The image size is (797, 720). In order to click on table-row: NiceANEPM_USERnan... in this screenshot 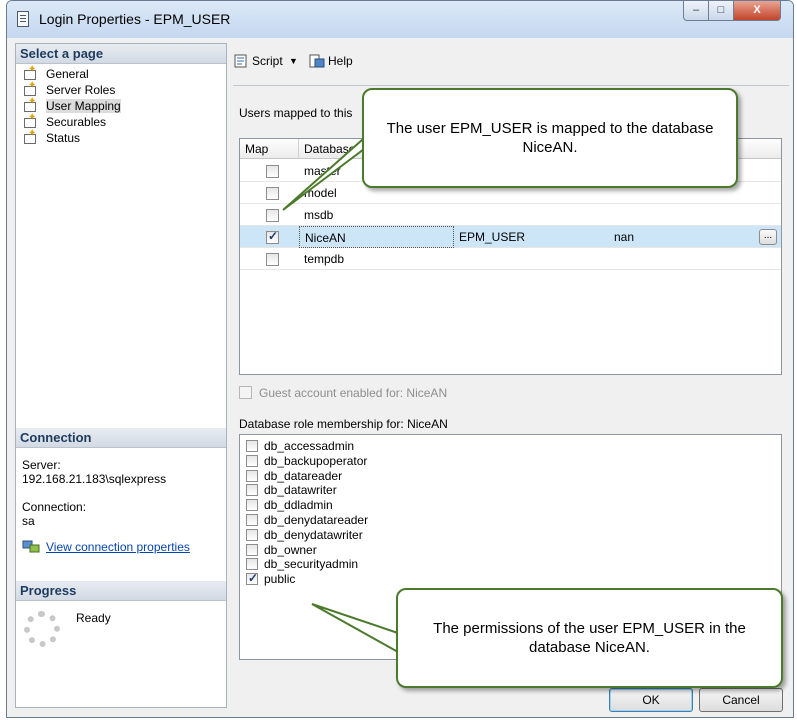, I will do `click(510, 237)`.